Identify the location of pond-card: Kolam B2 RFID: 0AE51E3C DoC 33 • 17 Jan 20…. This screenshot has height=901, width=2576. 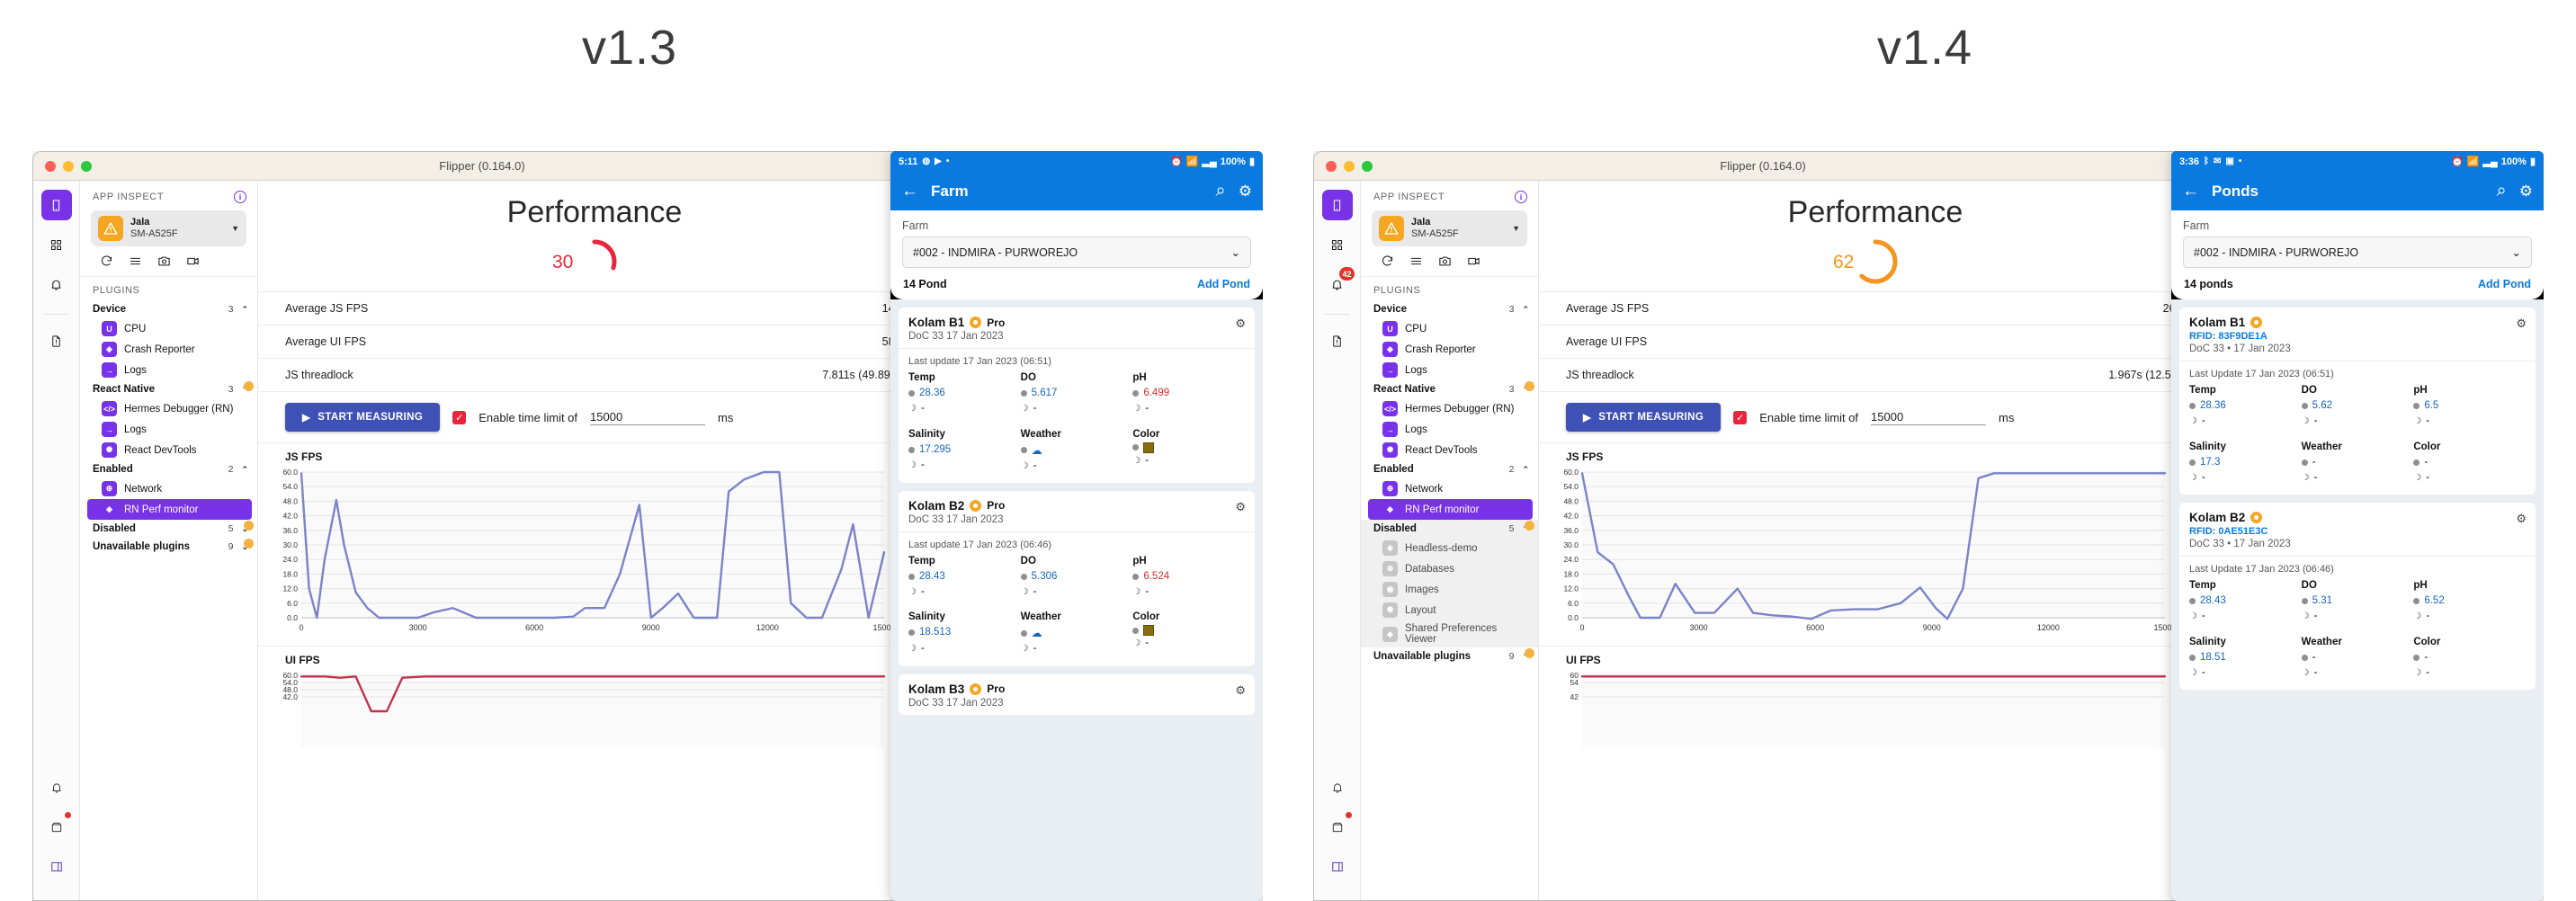
(2357, 596).